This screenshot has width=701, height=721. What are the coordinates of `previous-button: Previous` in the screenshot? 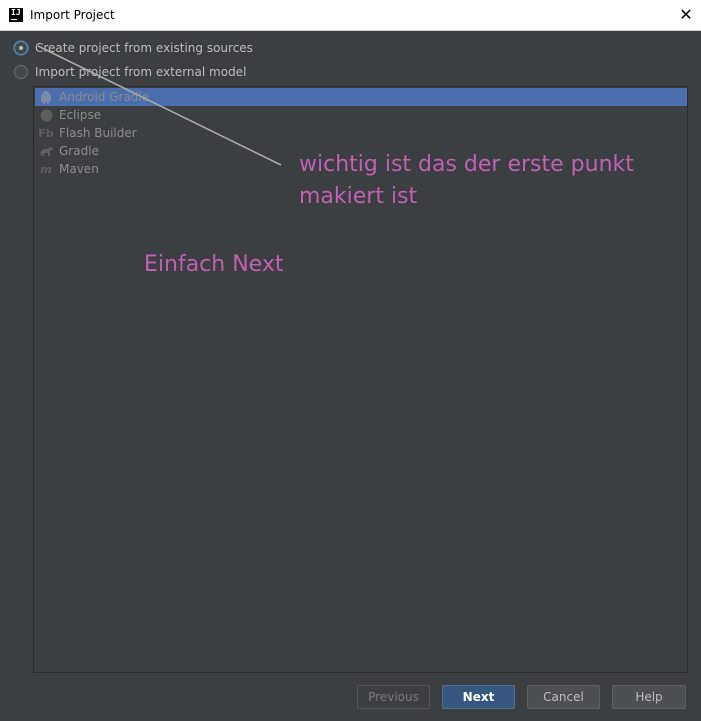 It's located at (393, 697).